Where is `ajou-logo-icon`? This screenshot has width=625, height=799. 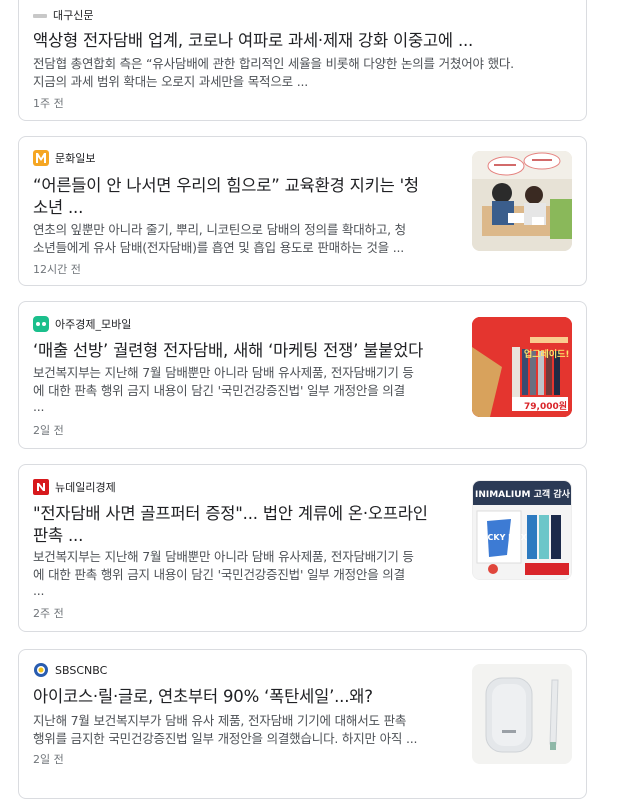
ajou-logo-icon is located at coordinates (41, 324).